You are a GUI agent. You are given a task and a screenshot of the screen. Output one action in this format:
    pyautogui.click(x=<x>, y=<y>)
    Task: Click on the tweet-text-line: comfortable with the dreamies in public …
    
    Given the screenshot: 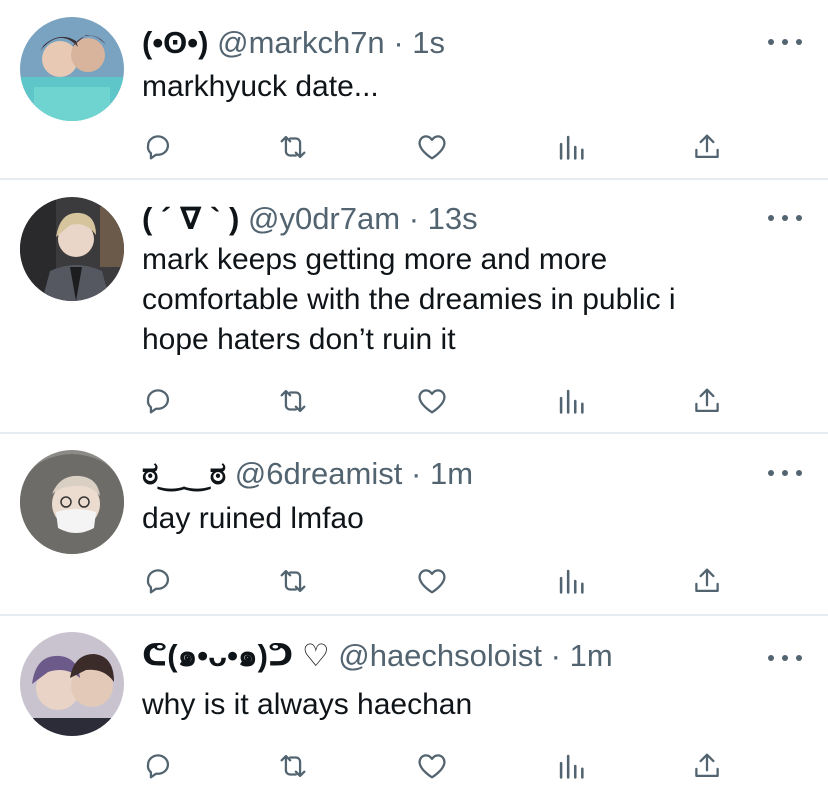 What is the action you would take?
    pyautogui.click(x=409, y=299)
    